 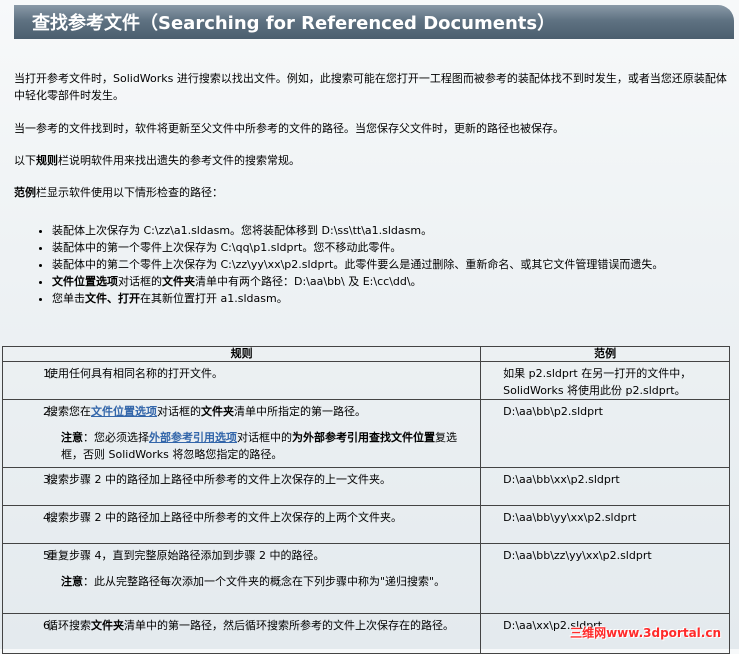 What do you see at coordinates (186, 555) in the screenshot?
I see `rule-text: 重复步骤 4，直到完整原始路径添加到步骤 2 中的路径。` at bounding box center [186, 555].